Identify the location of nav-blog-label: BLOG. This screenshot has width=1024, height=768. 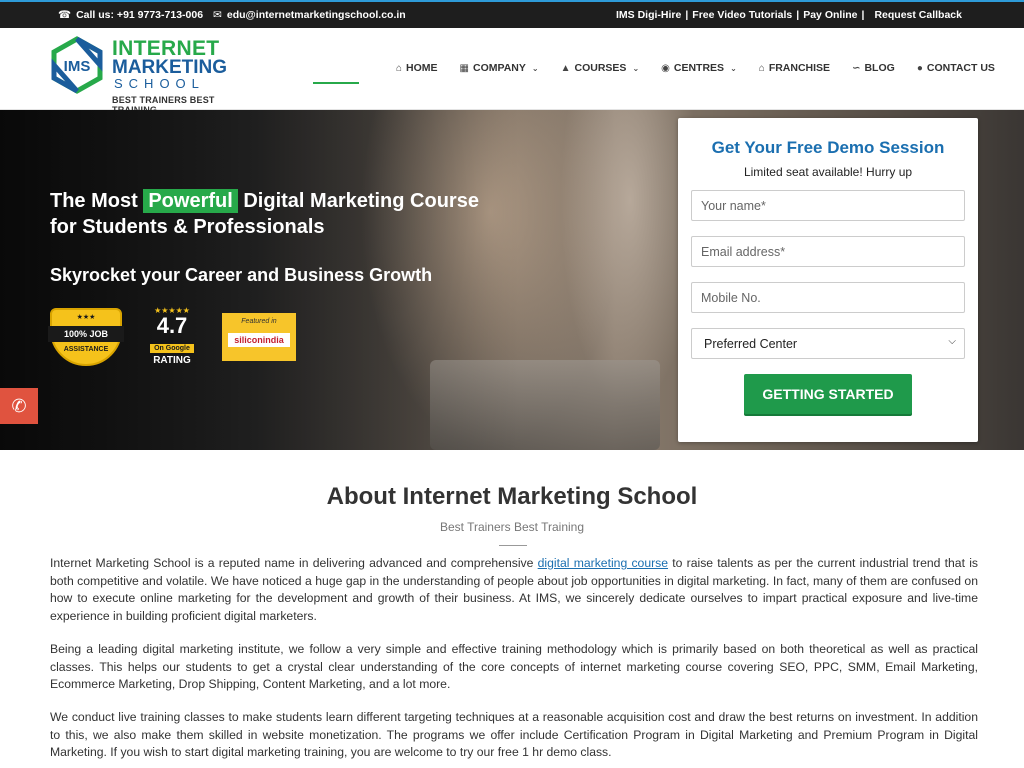
(879, 68).